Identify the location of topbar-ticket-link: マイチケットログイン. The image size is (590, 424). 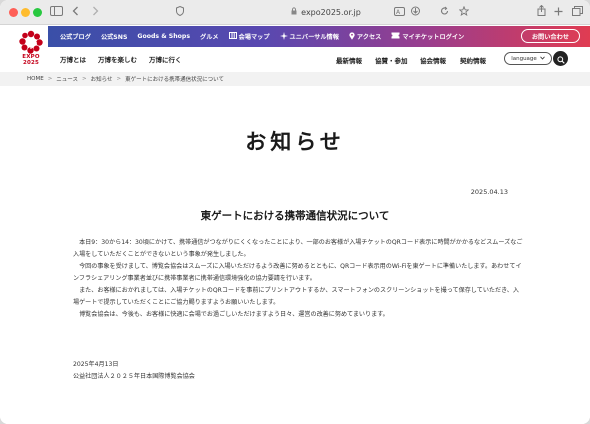
(427, 36).